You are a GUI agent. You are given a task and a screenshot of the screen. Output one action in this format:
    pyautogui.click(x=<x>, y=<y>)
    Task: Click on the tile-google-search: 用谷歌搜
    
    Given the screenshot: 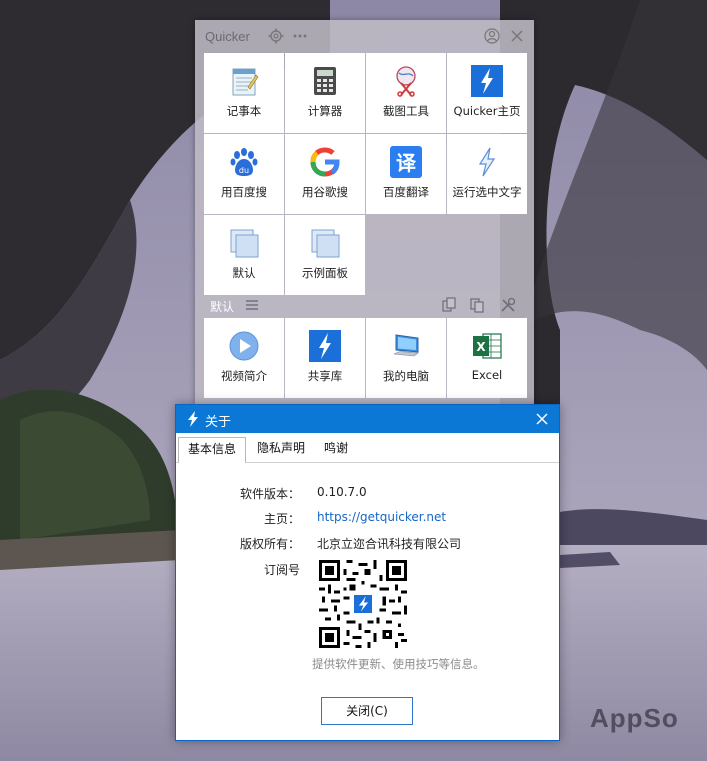 What is the action you would take?
    pyautogui.click(x=325, y=174)
    